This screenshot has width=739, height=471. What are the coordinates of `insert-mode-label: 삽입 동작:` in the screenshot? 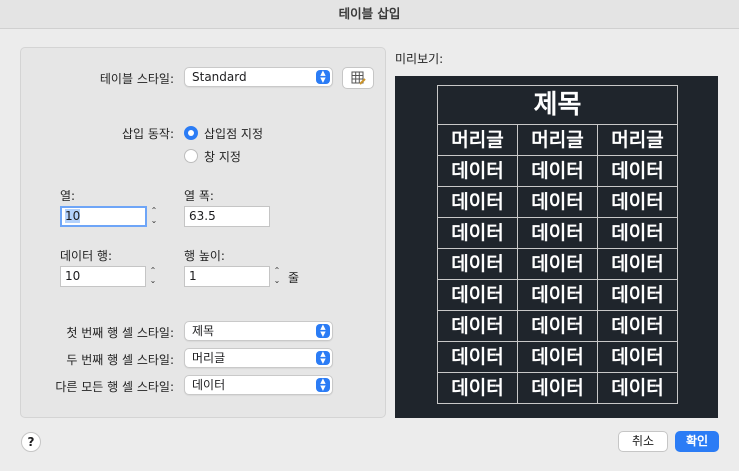 It's located at (147, 134).